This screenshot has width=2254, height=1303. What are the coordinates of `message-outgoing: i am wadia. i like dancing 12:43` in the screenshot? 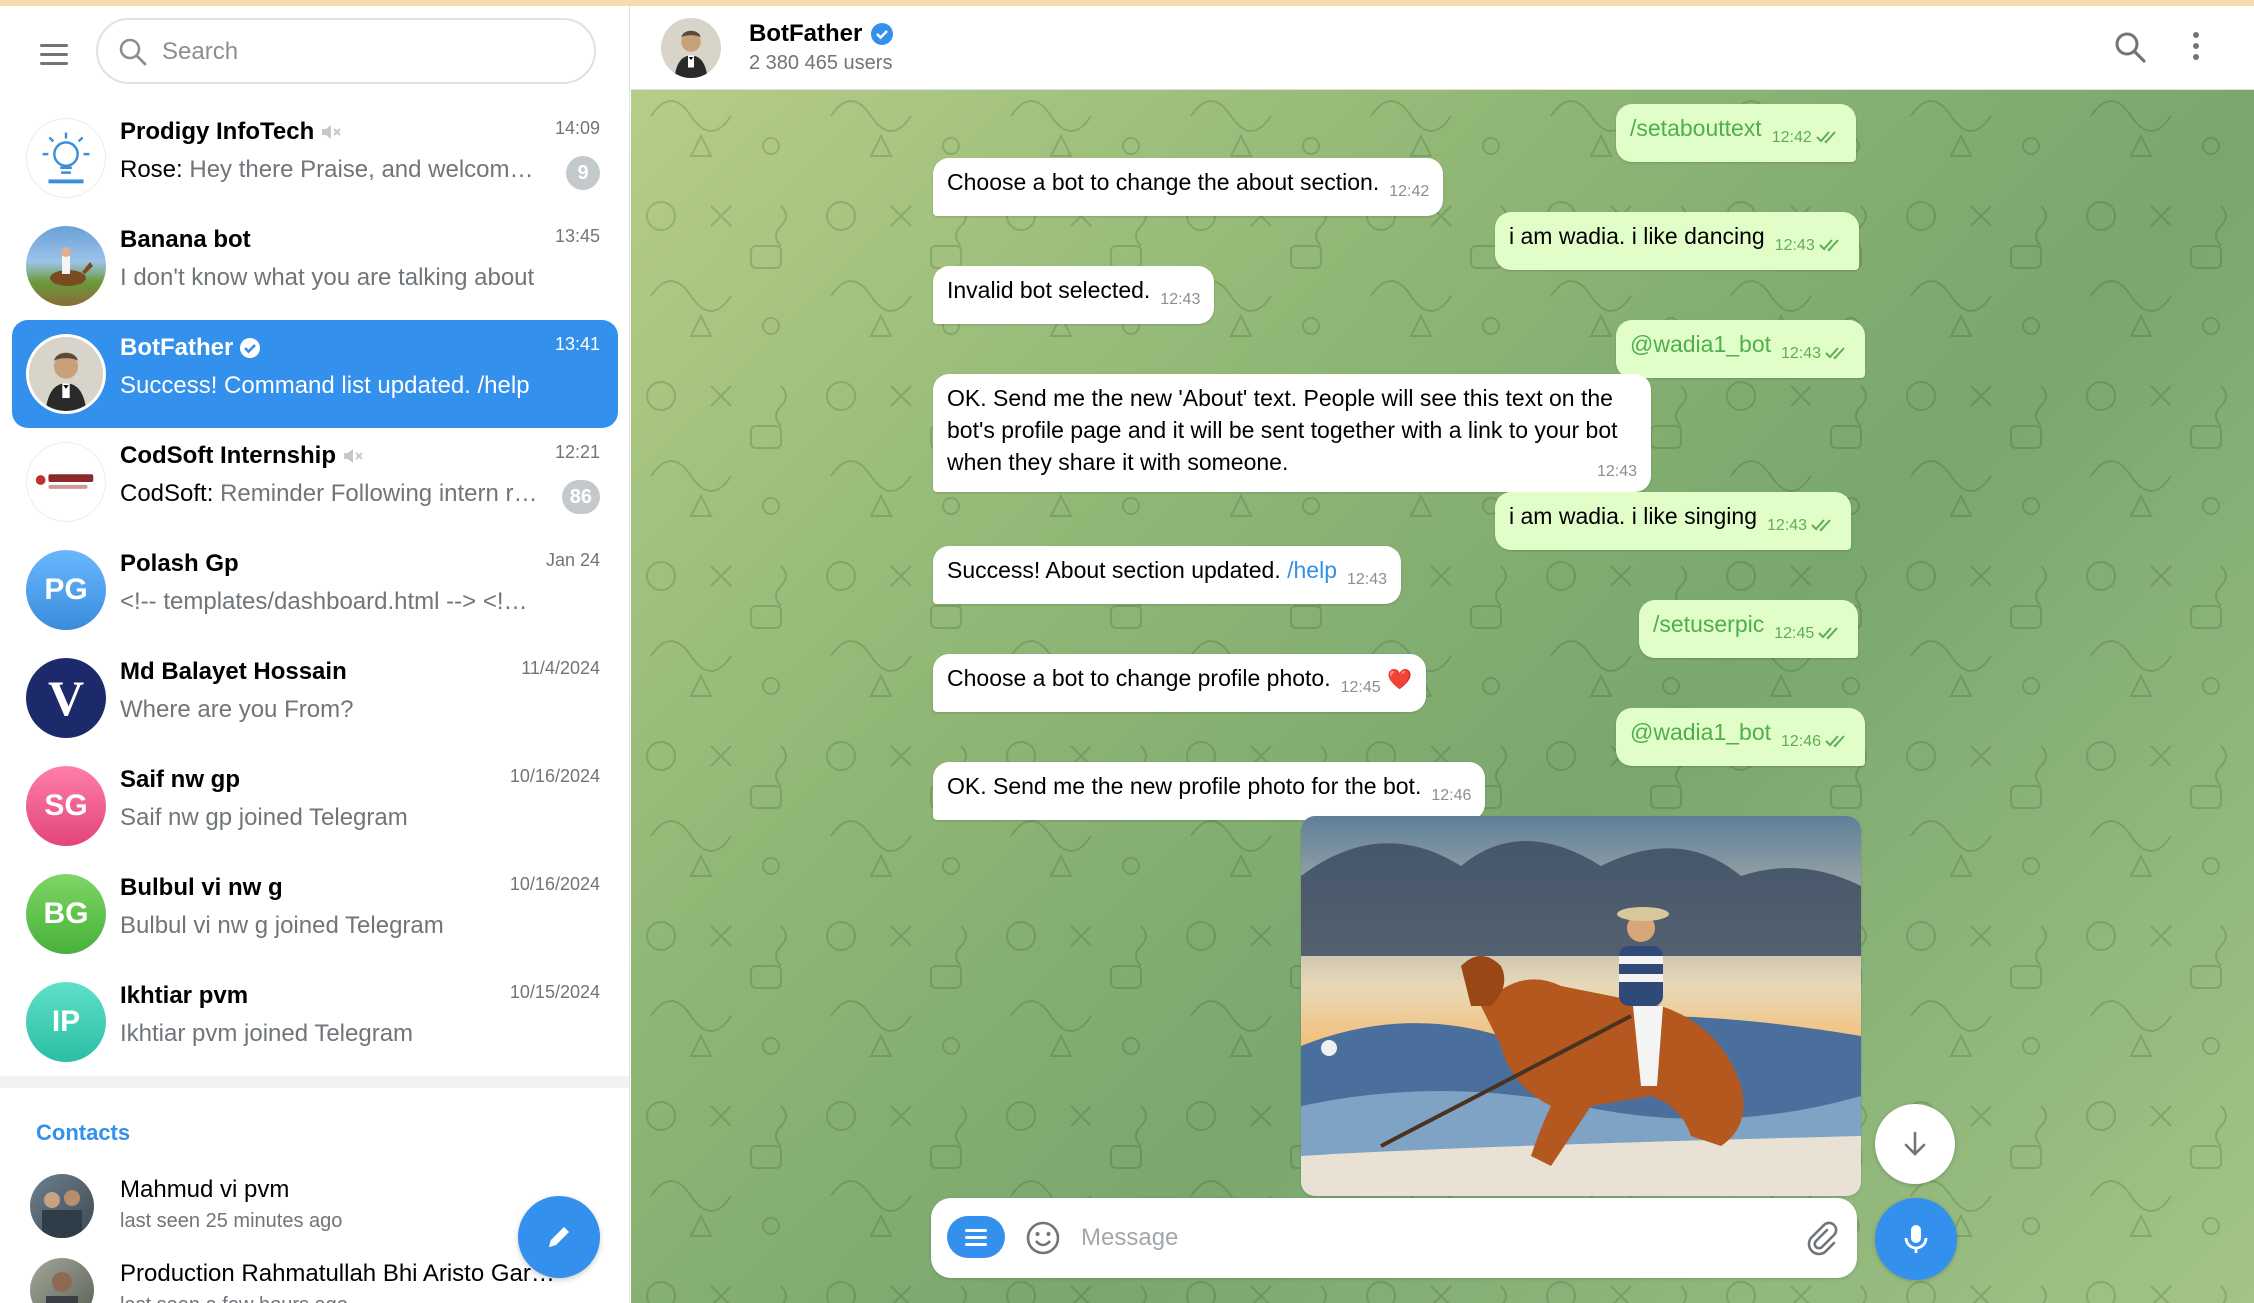 It's located at (1677, 241).